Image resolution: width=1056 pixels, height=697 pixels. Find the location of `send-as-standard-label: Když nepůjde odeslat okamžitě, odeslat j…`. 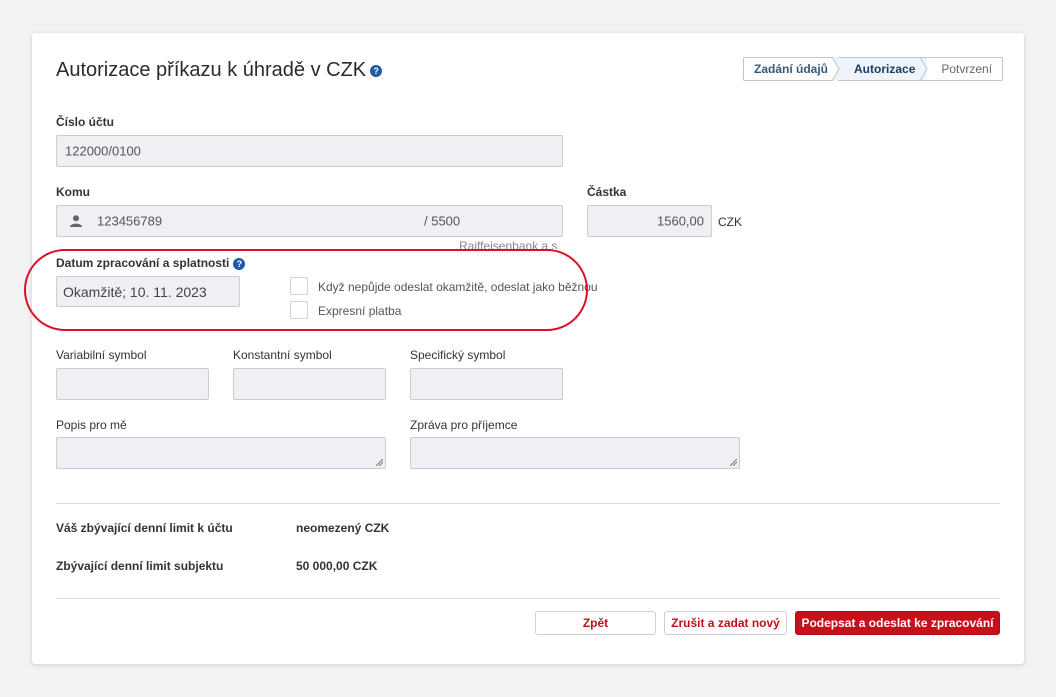

send-as-standard-label: Když nepůjde odeslat okamžitě, odeslat j… is located at coordinates (458, 287).